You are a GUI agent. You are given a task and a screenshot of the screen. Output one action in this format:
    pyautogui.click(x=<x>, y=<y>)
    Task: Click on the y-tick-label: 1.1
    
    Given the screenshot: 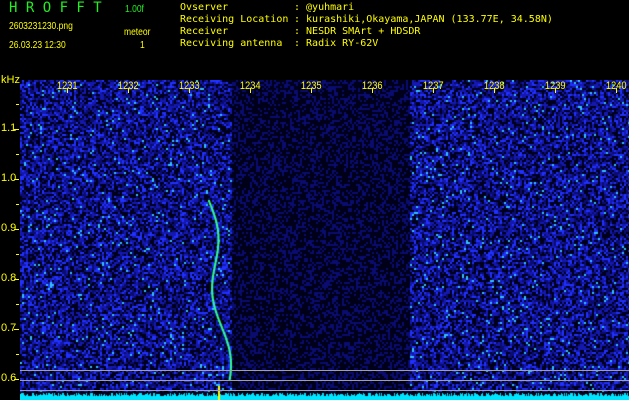 What is the action you would take?
    pyautogui.click(x=9, y=128)
    